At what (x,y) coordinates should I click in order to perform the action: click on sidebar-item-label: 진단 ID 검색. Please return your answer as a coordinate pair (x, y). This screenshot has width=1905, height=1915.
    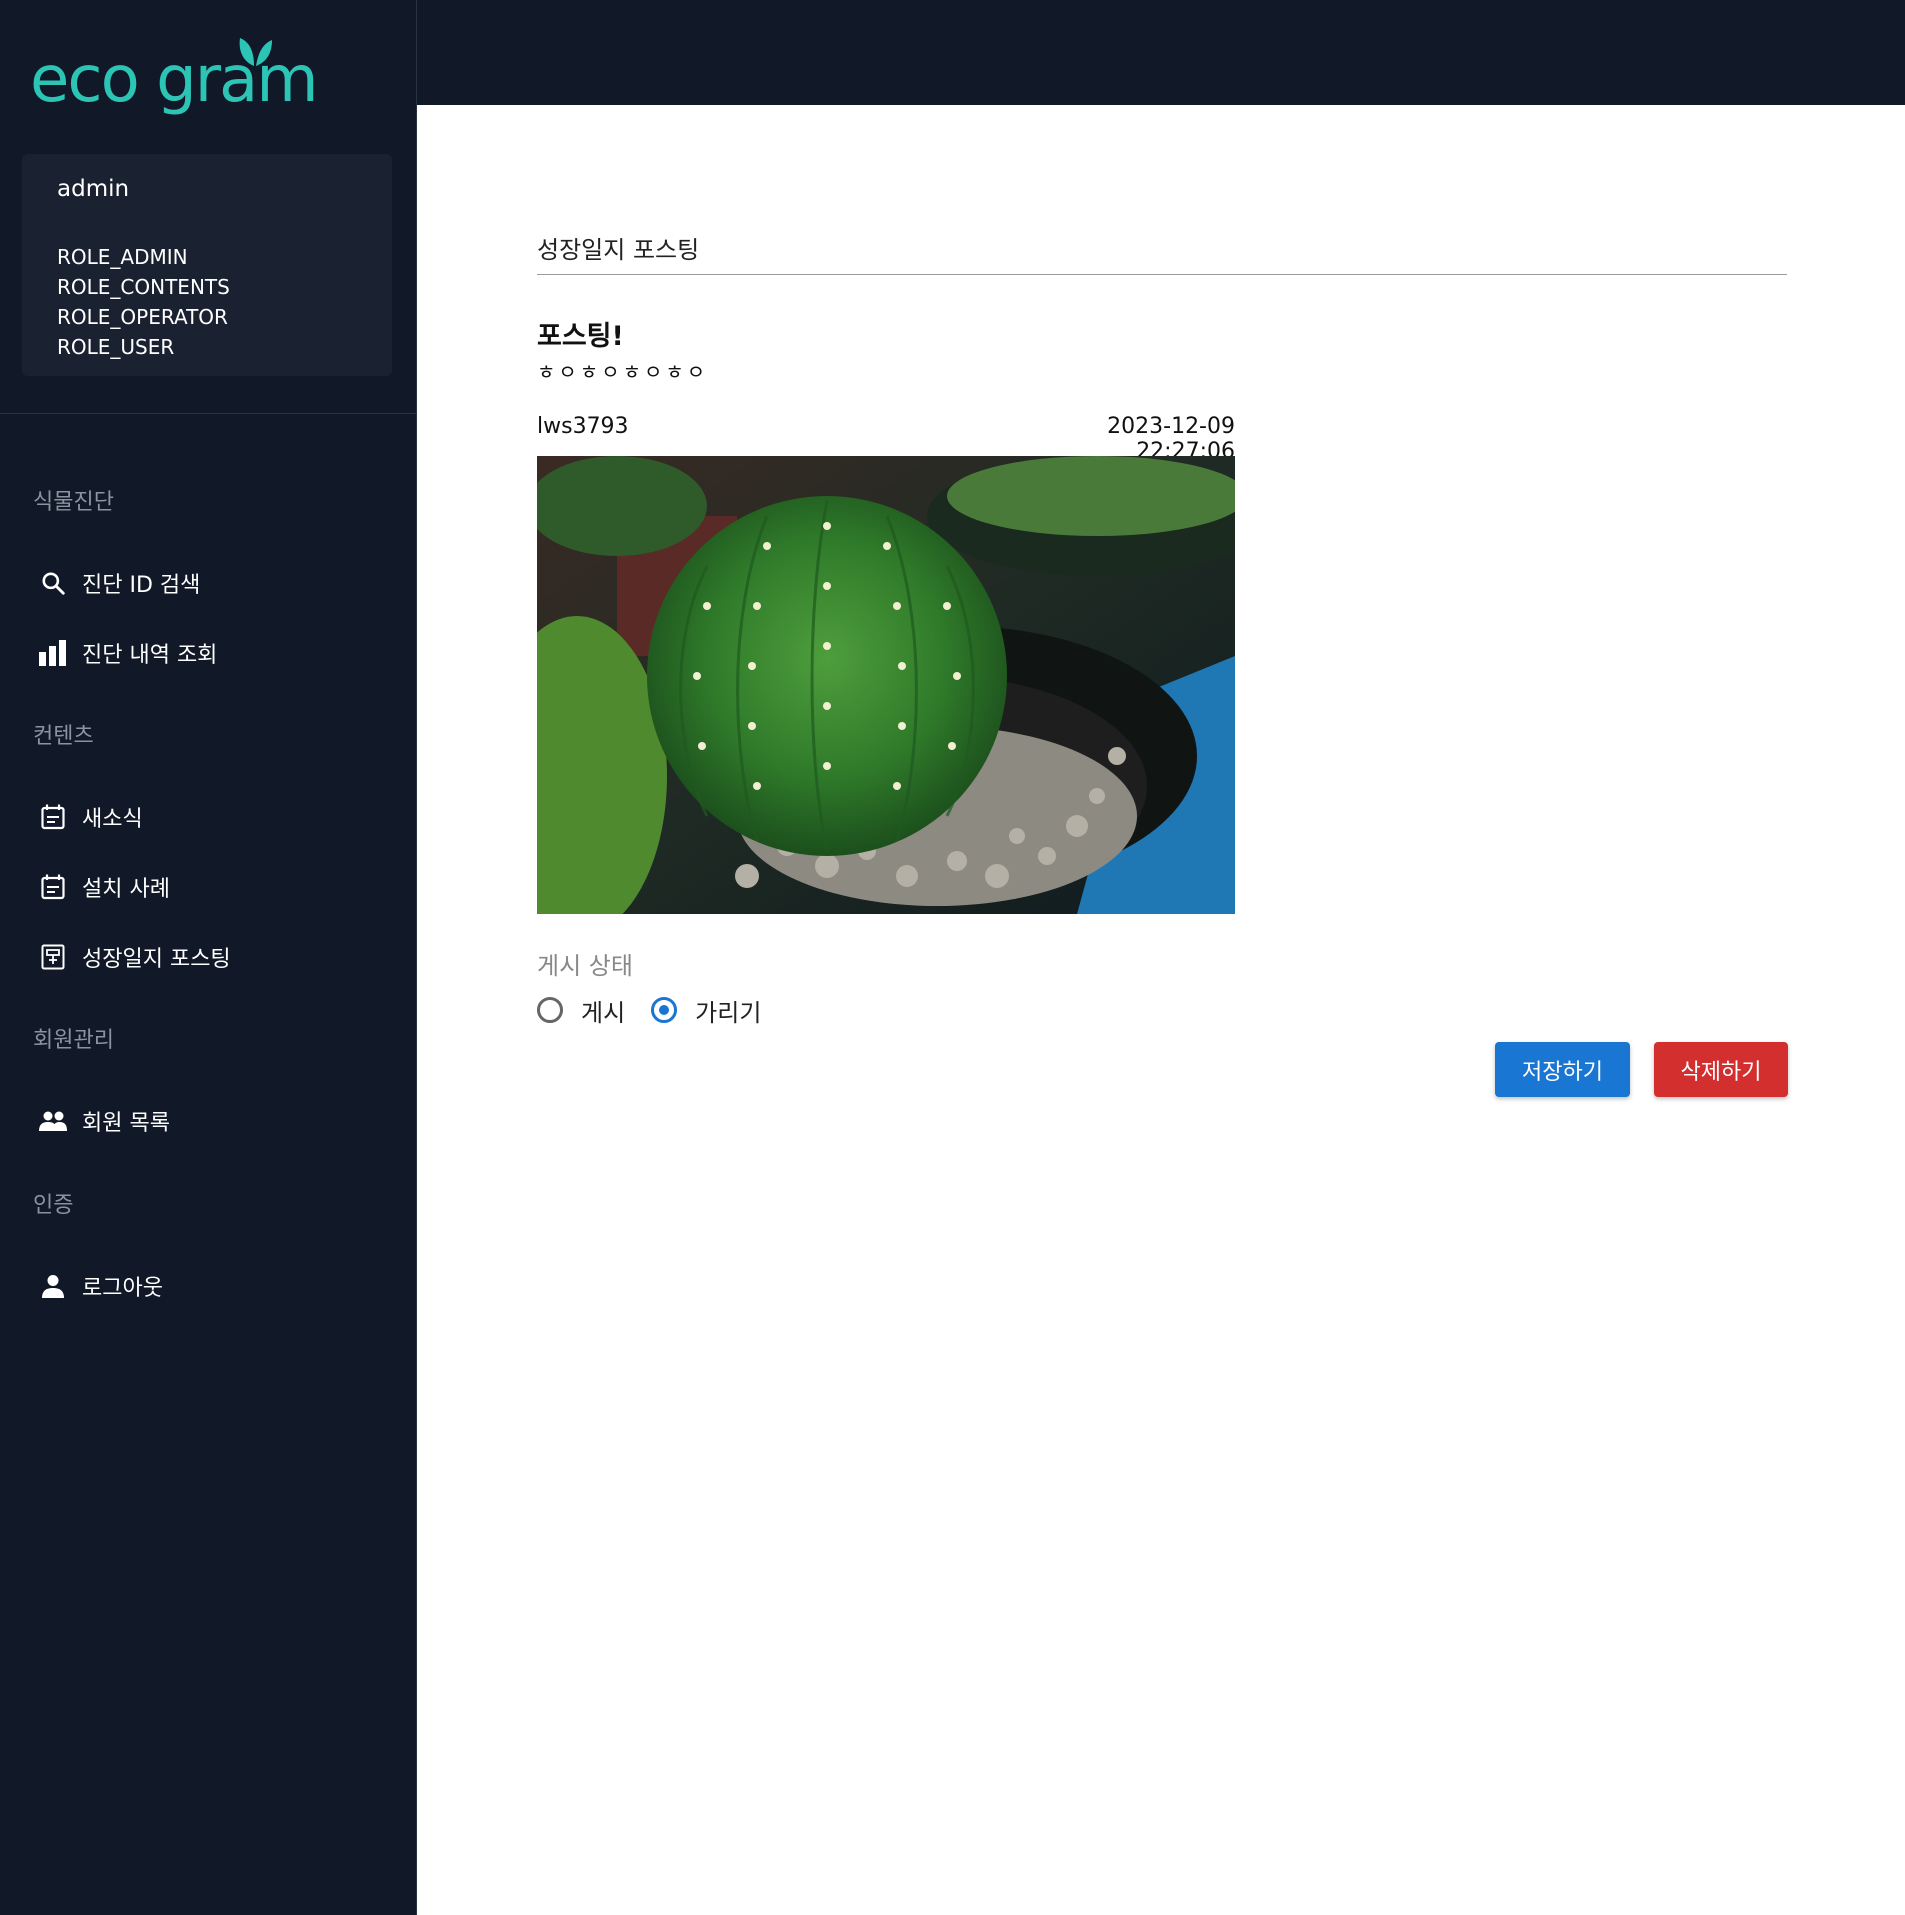
    Looking at the image, I should click on (141, 585).